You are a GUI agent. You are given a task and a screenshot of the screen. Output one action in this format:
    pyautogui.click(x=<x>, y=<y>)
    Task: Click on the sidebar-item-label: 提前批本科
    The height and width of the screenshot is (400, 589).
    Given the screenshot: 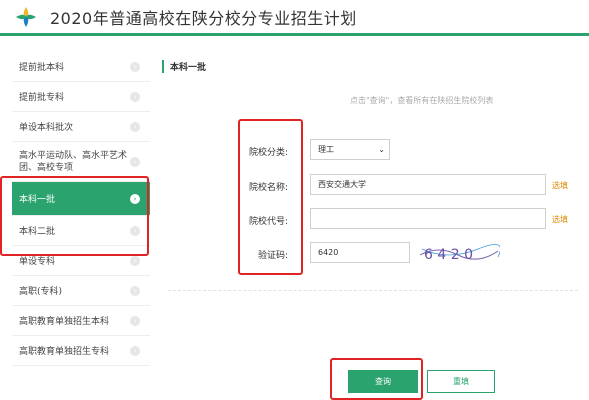 What is the action you would take?
    pyautogui.click(x=42, y=68)
    